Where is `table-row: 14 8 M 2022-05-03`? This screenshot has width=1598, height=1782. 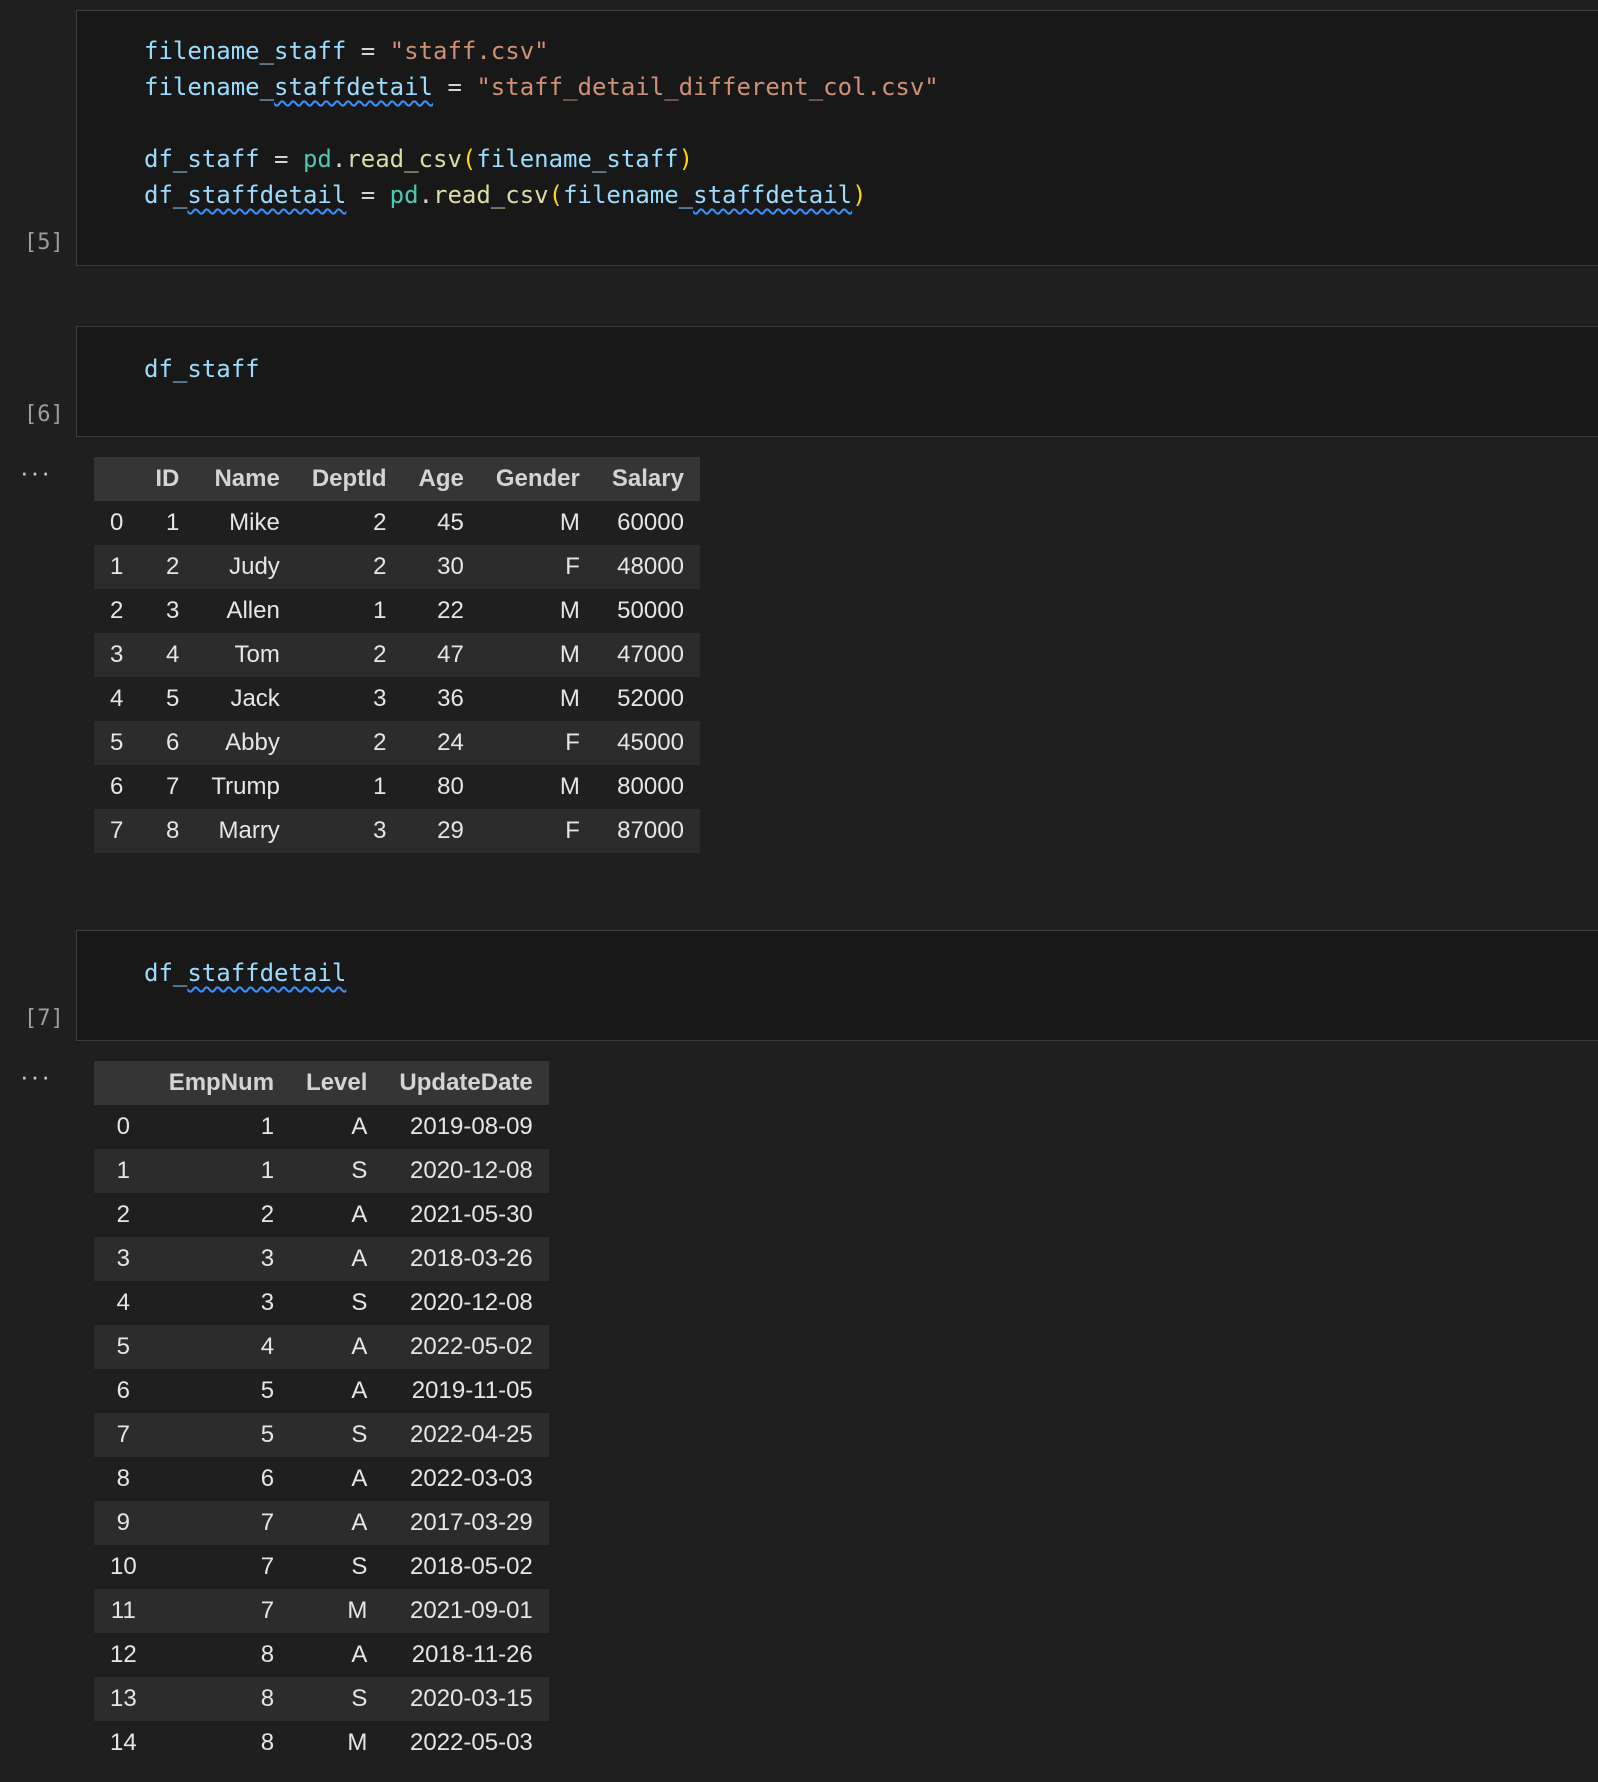
table-row: 14 8 M 2022-05-03 is located at coordinates (321, 1743).